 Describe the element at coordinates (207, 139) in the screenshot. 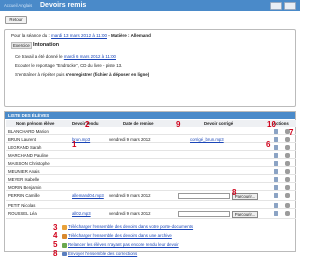

I see `corrected-file-link: corrigé_brun.mp3` at that location.